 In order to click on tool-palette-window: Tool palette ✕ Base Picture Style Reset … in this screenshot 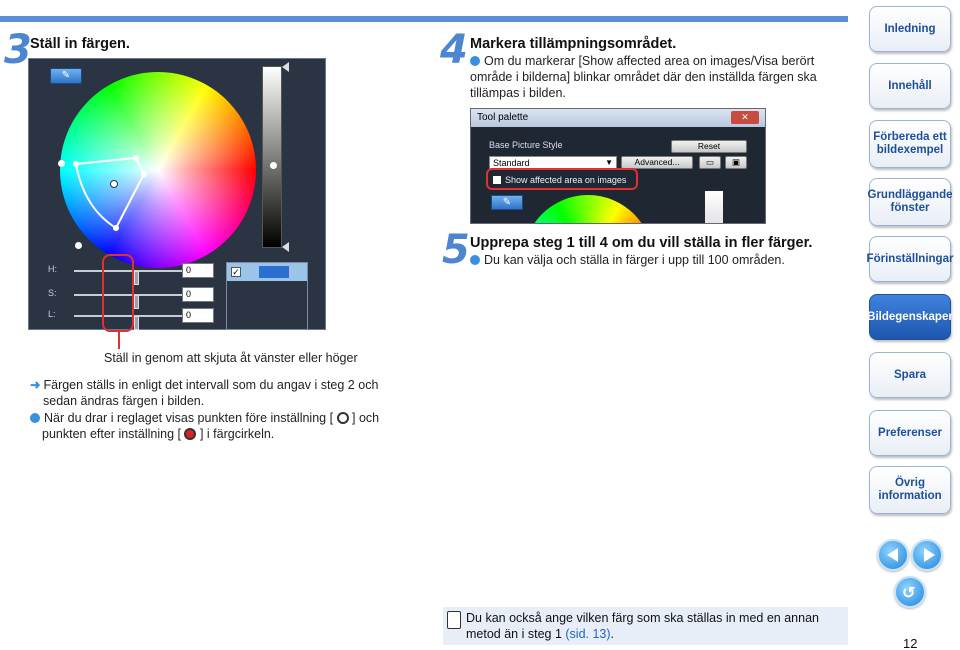, I will do `click(618, 166)`.